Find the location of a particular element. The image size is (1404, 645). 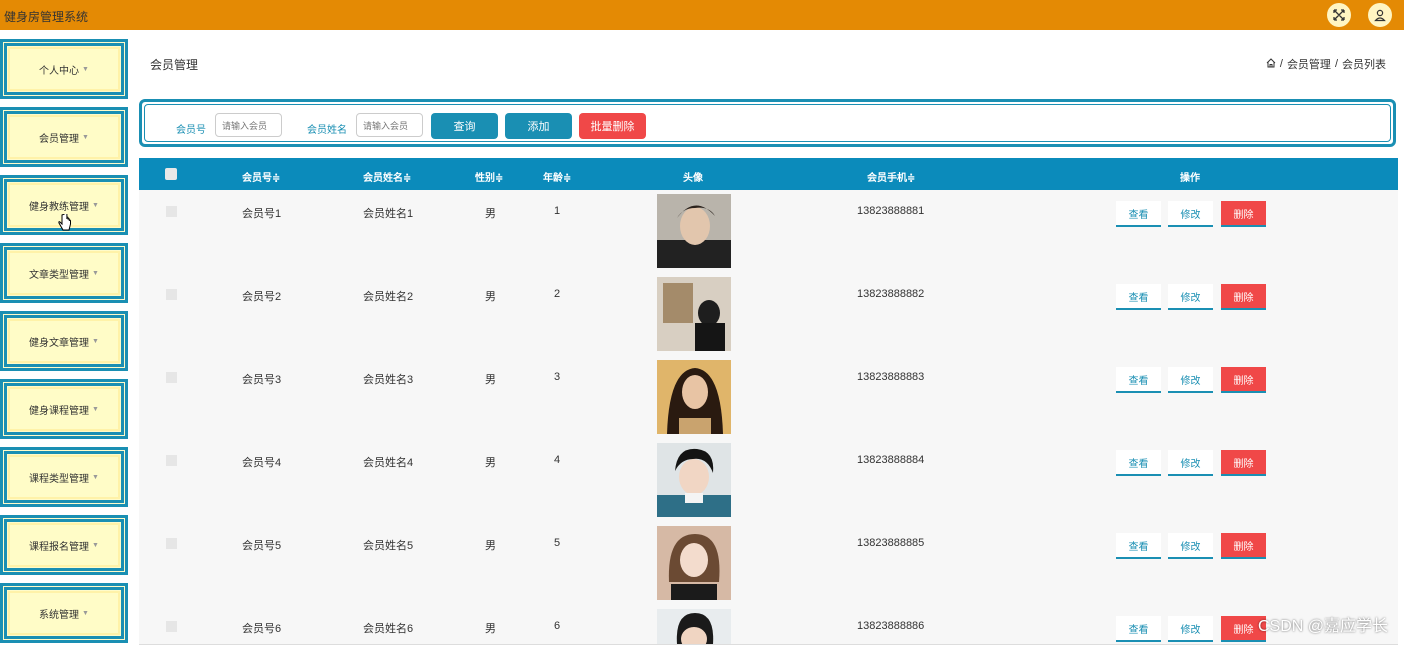

table-header: 会员号≑ 会员姓名≑ 性别≑ 年龄≑ 头像 会员手机≑ 操作 is located at coordinates (768, 174).